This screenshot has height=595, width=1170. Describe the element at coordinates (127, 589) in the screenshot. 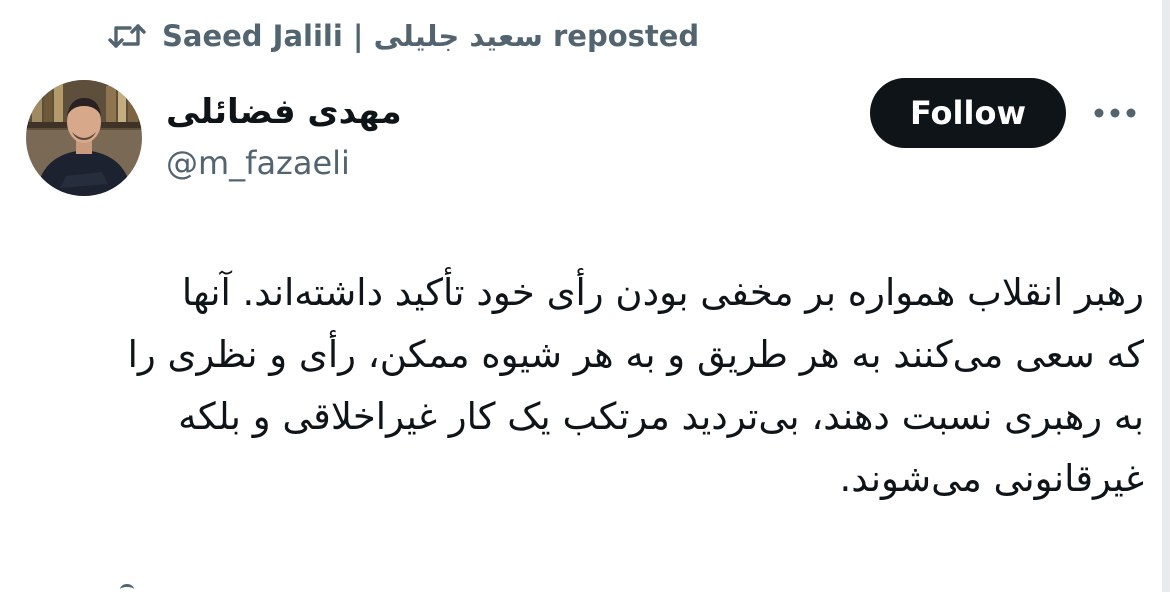

I see `cropped-icon-fragment` at that location.